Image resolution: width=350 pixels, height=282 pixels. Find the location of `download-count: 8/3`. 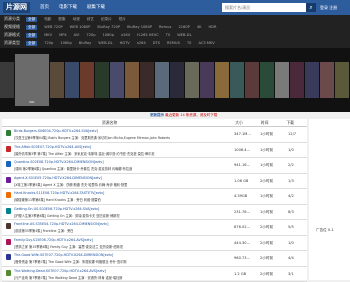

download-count: 8/3 is located at coordinates (291, 212).